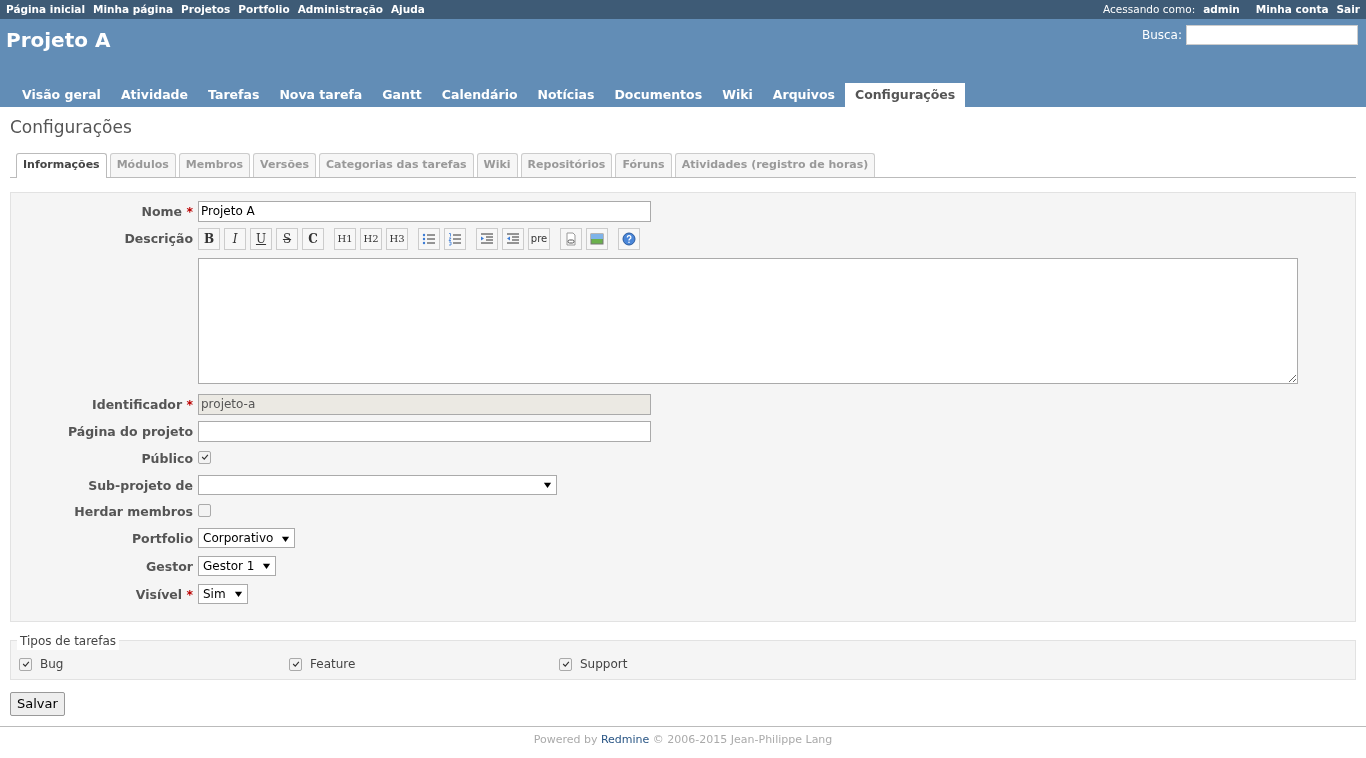  I want to click on field-label: Nome, so click(162, 211).